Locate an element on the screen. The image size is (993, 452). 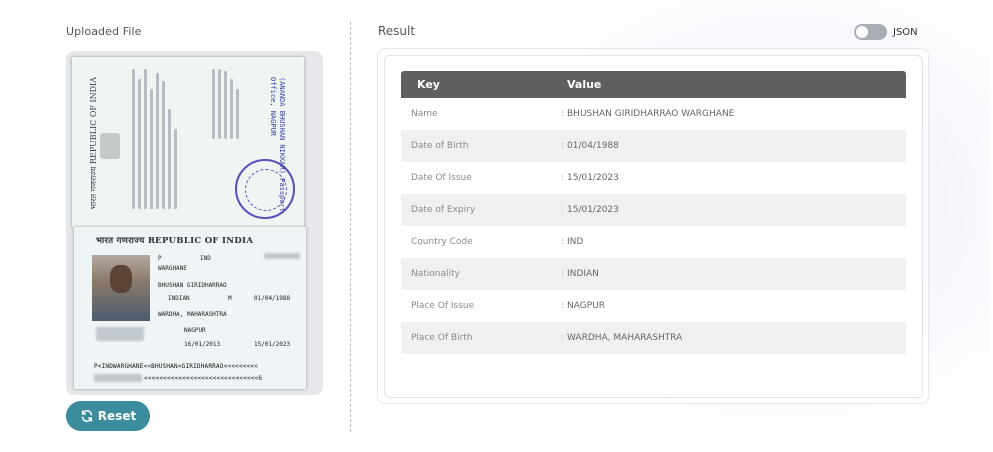
table-row: Name : BHUSHAN GIRIDHARRAO WARGHANE is located at coordinates (653, 114).